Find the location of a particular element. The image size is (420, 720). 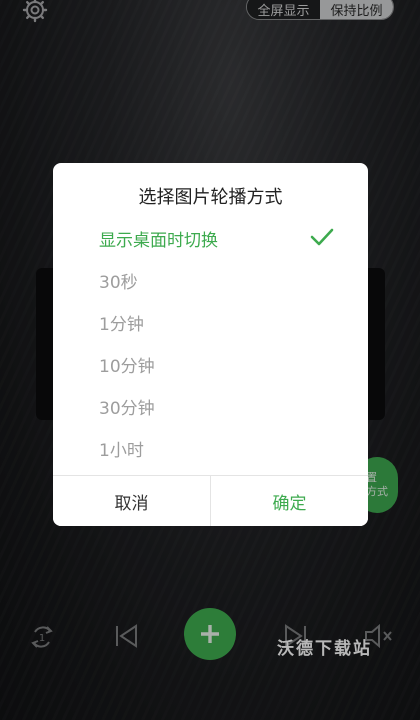

option-label: 显示桌面时切换 is located at coordinates (158, 240).